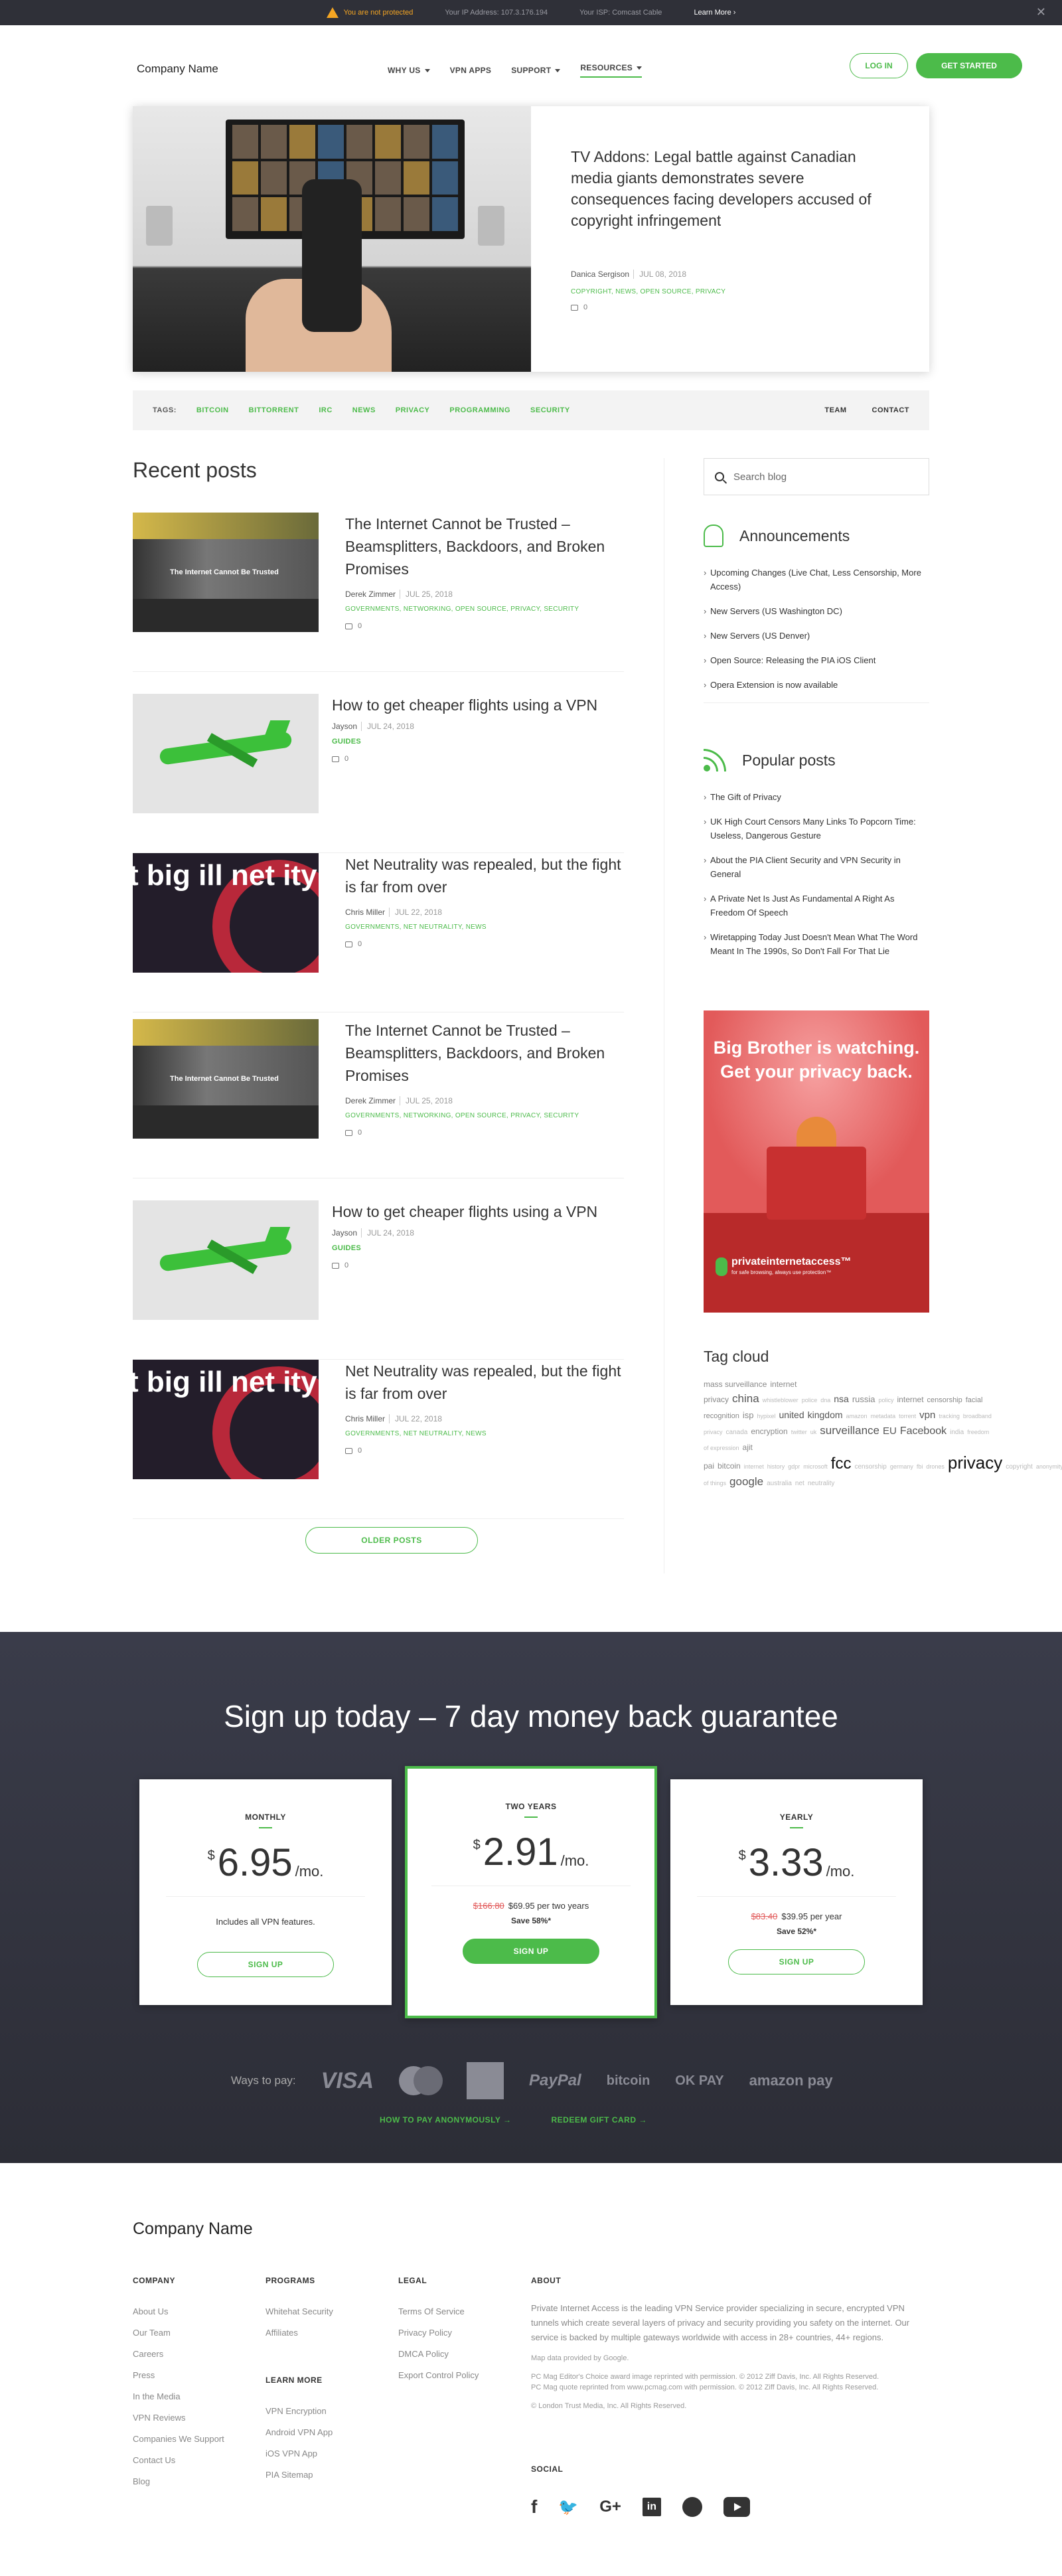 This screenshot has width=1062, height=2576. What do you see at coordinates (886, 1400) in the screenshot?
I see `tag-cloud-link: policy` at bounding box center [886, 1400].